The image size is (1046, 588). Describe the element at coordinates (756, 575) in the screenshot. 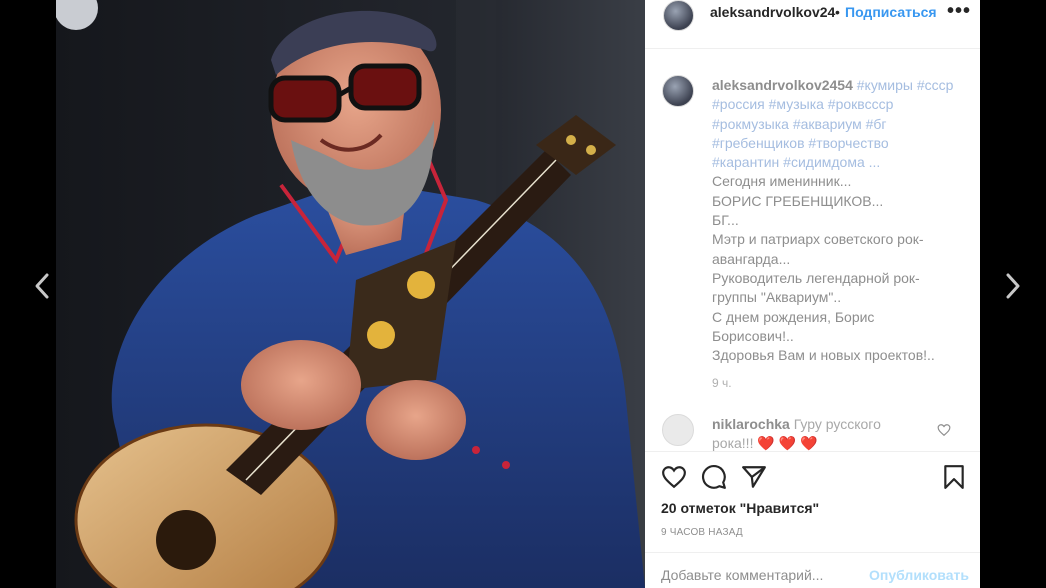

I see `add-comment-input` at that location.